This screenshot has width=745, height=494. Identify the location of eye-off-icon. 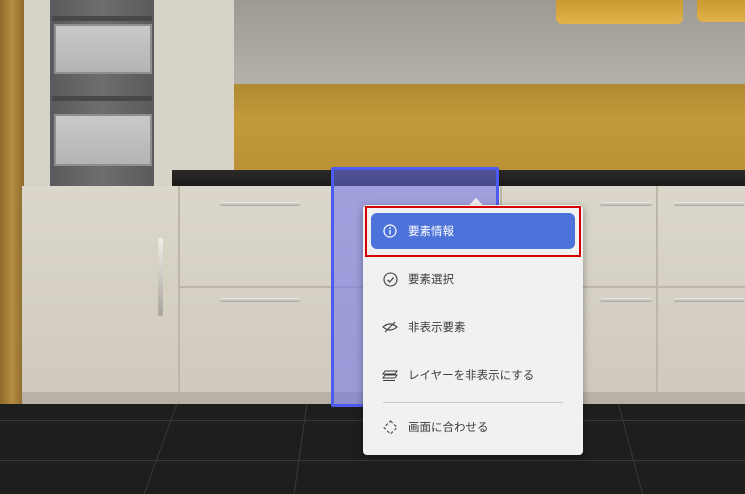
(390, 327).